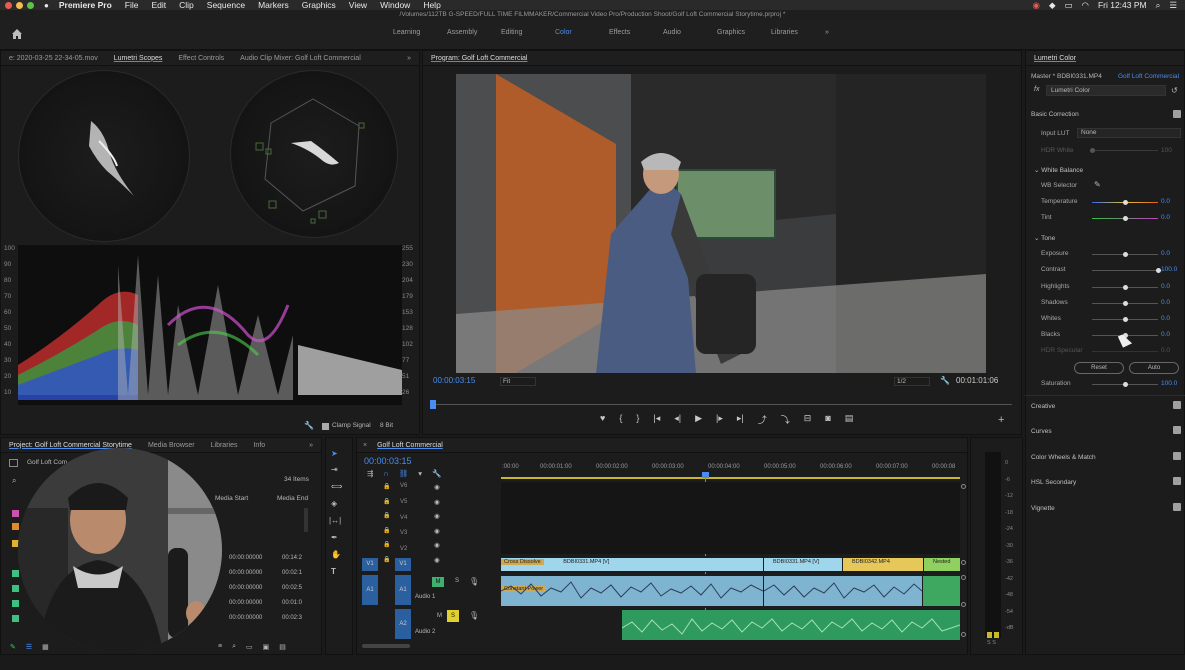 The height and width of the screenshot is (670, 1185). Describe the element at coordinates (282, 647) in the screenshot. I see `clear-icon: ▤` at that location.